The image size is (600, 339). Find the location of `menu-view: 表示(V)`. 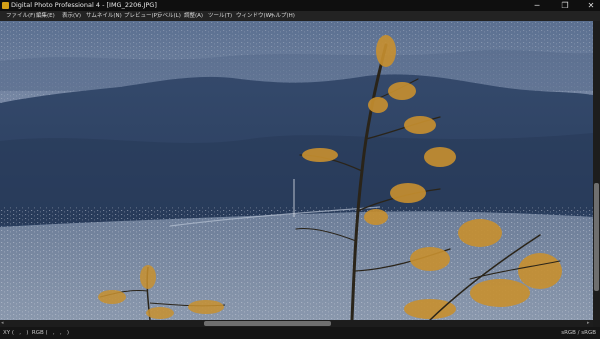

menu-view: 表示(V) is located at coordinates (71, 16).